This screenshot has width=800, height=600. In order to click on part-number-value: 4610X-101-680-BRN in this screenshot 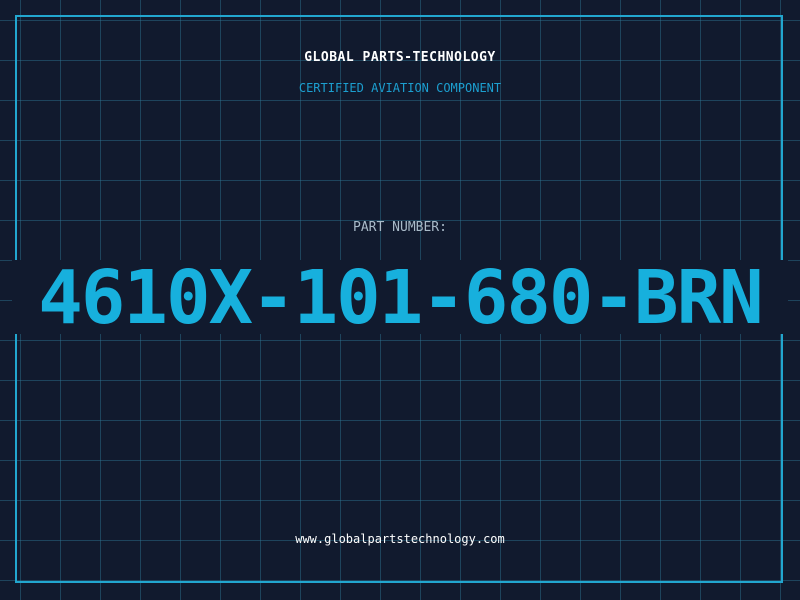, I will do `click(400, 298)`.